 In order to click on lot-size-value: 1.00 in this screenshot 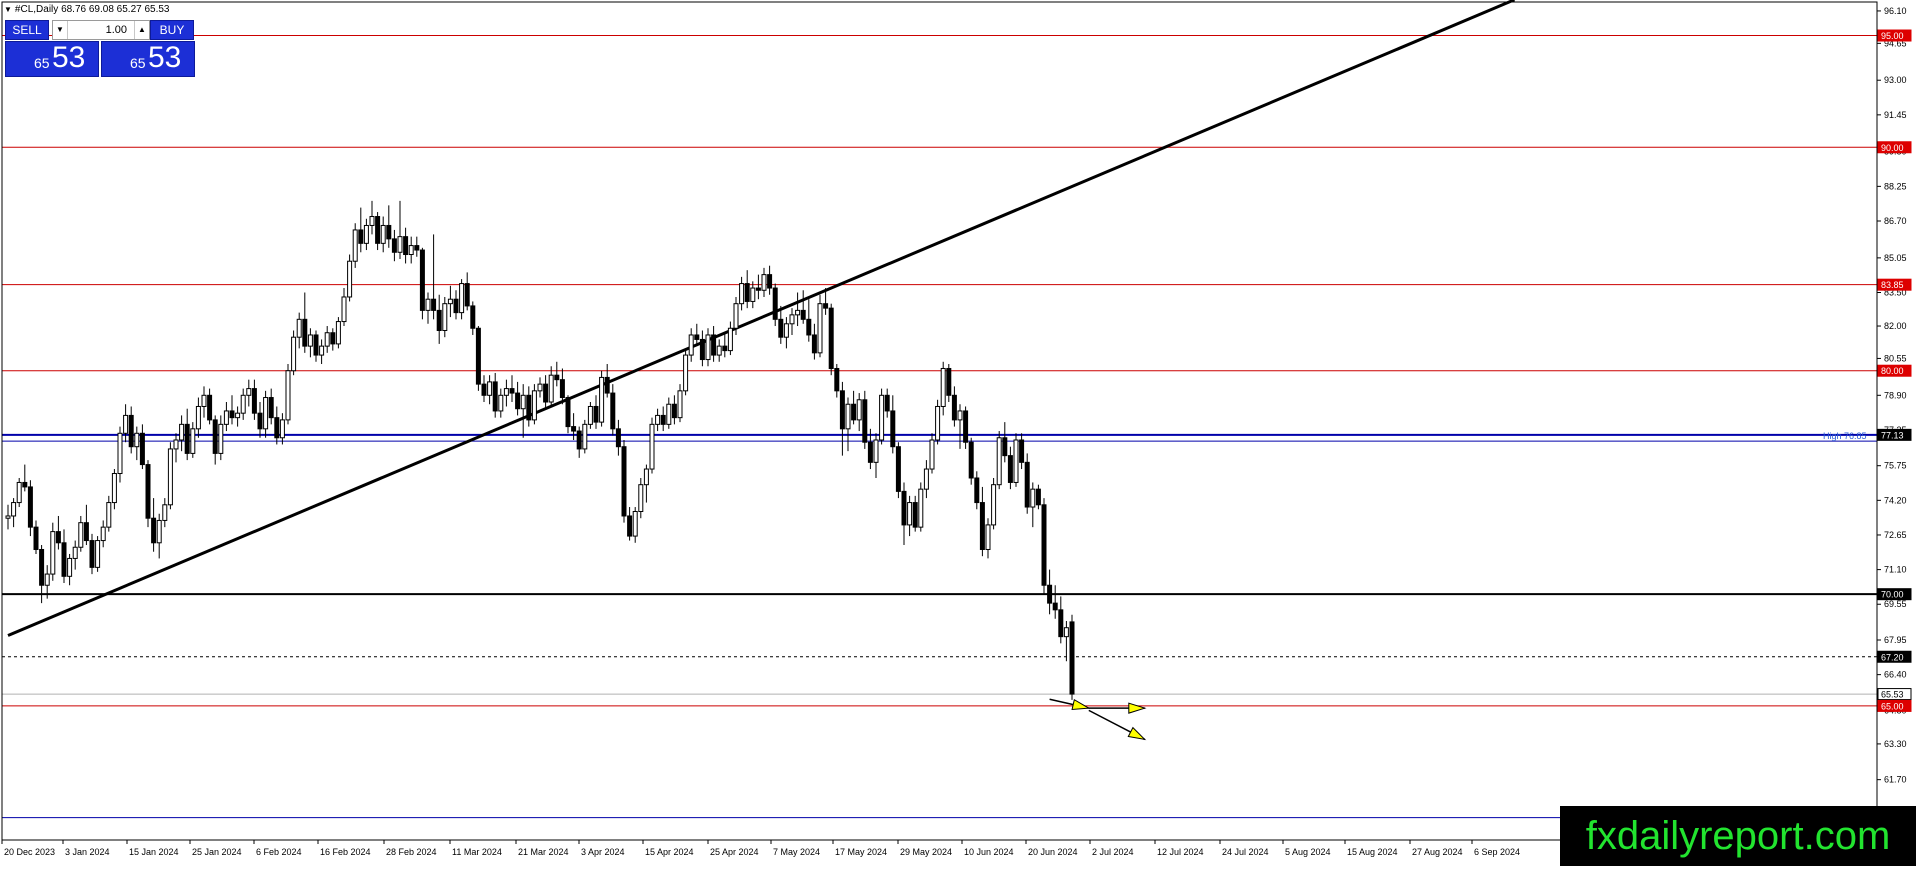, I will do `click(101, 30)`.